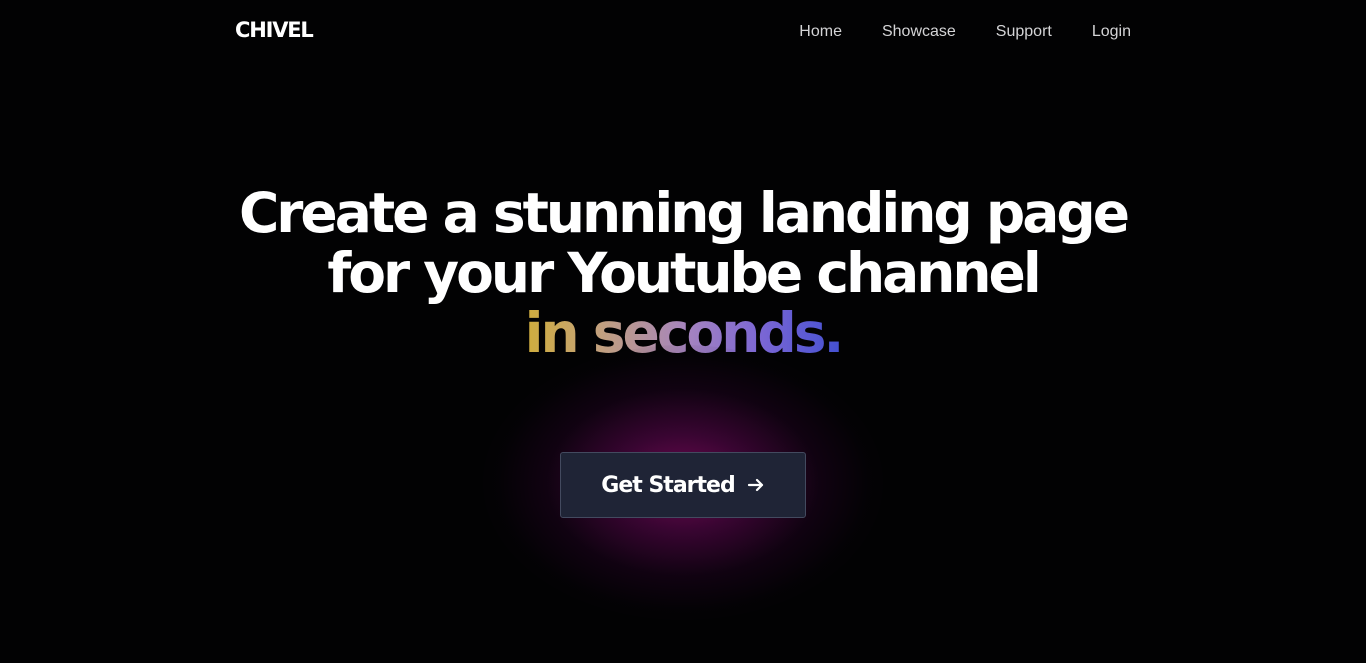 This screenshot has width=1366, height=663. What do you see at coordinates (274, 30) in the screenshot?
I see `site-logo: CHIVEL` at bounding box center [274, 30].